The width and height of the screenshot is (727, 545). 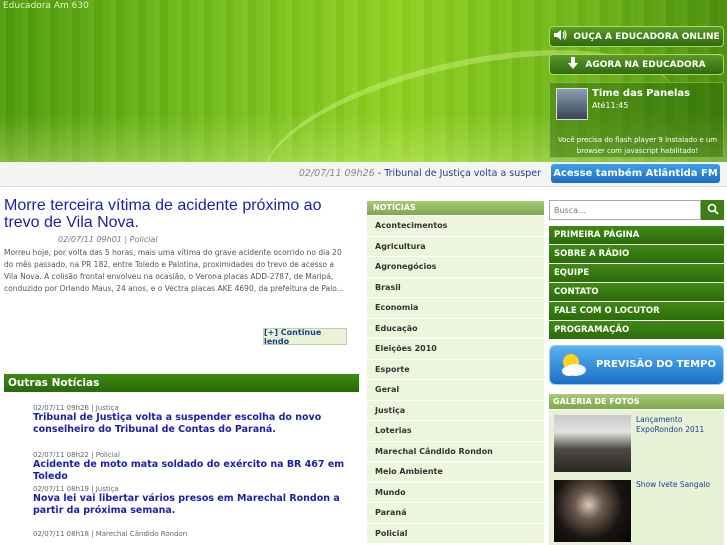 What do you see at coordinates (455, 287) in the screenshot?
I see `category-item: Brasil` at bounding box center [455, 287].